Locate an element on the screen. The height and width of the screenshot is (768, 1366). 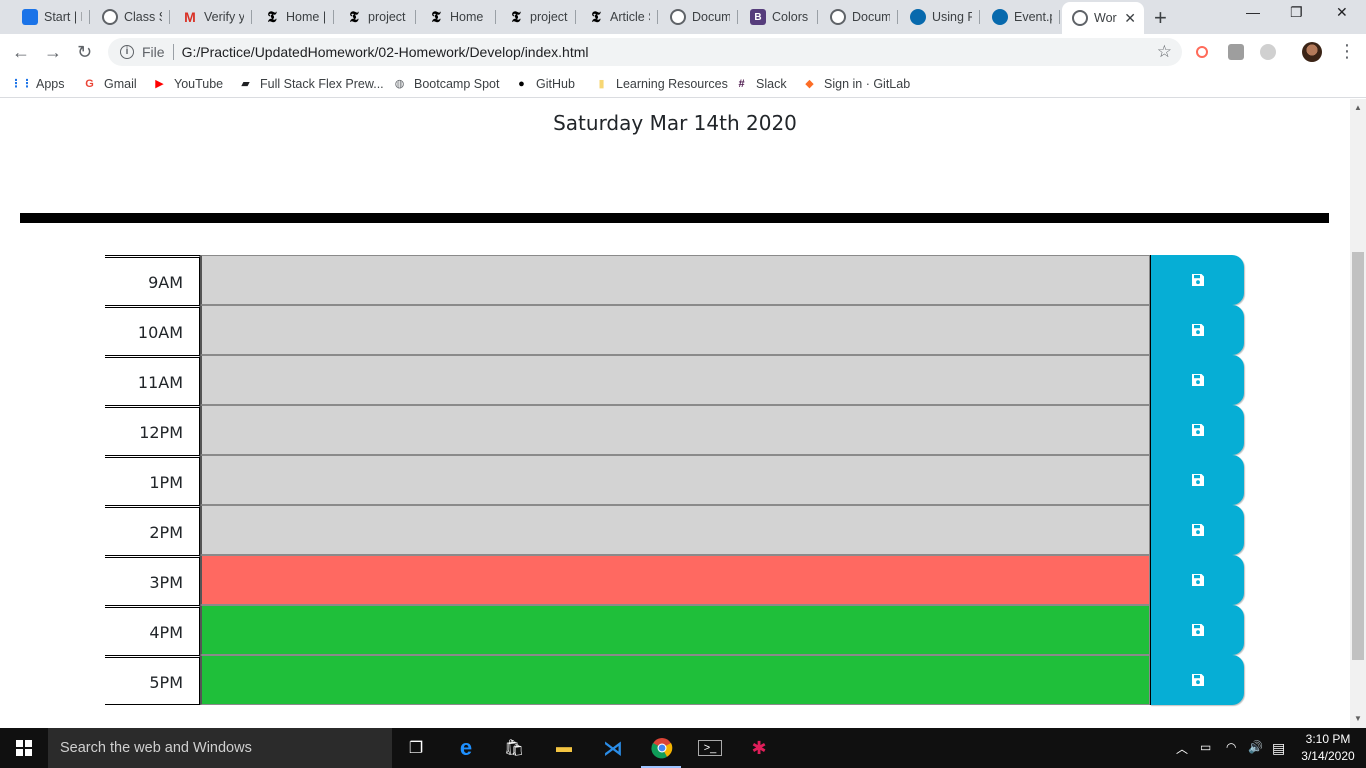
scheme-label: File is located at coordinates (153, 52).